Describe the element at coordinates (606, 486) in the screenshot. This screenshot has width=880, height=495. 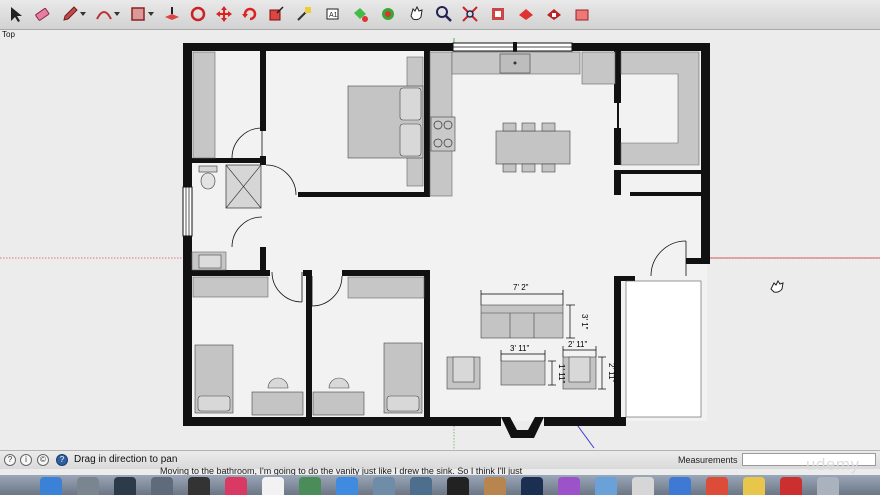
I see `photos-icon` at that location.